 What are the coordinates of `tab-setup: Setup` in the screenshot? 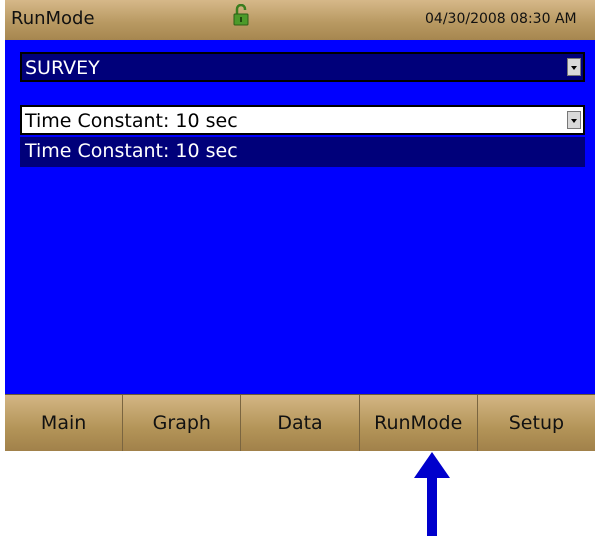 It's located at (536, 423).